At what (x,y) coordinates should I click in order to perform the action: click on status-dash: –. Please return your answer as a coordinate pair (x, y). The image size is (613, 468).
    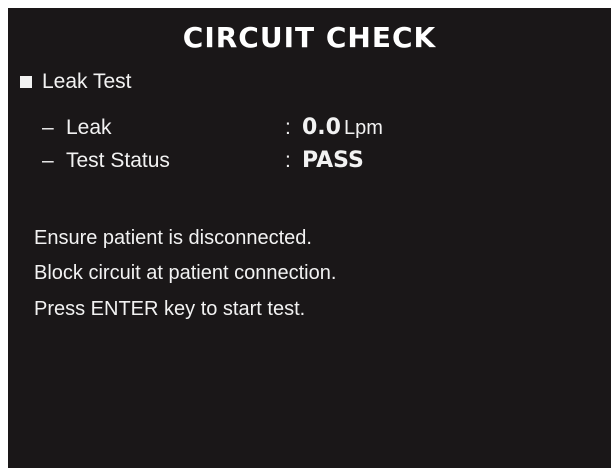
    Looking at the image, I should click on (48, 160).